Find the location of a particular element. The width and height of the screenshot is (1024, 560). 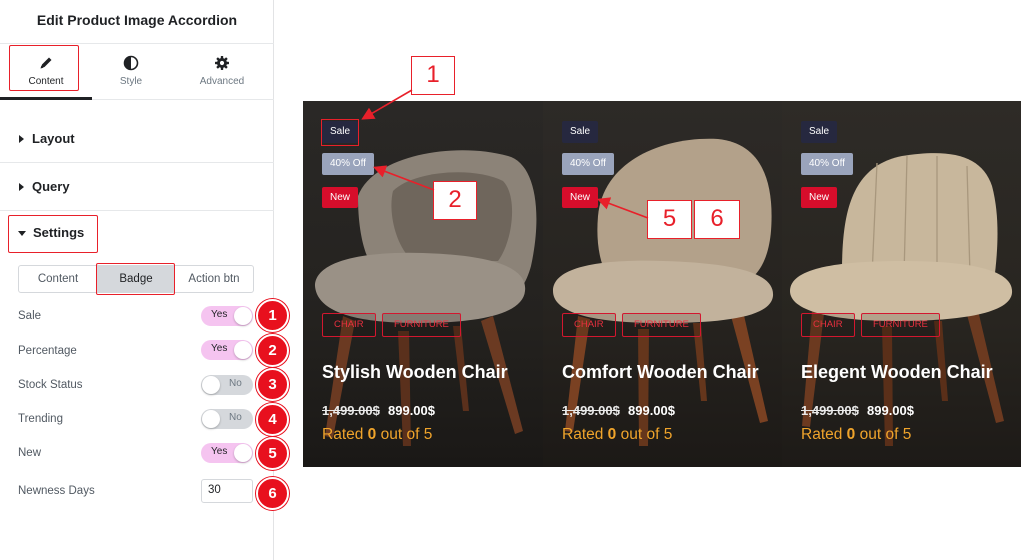

label-new: New is located at coordinates (30, 453).